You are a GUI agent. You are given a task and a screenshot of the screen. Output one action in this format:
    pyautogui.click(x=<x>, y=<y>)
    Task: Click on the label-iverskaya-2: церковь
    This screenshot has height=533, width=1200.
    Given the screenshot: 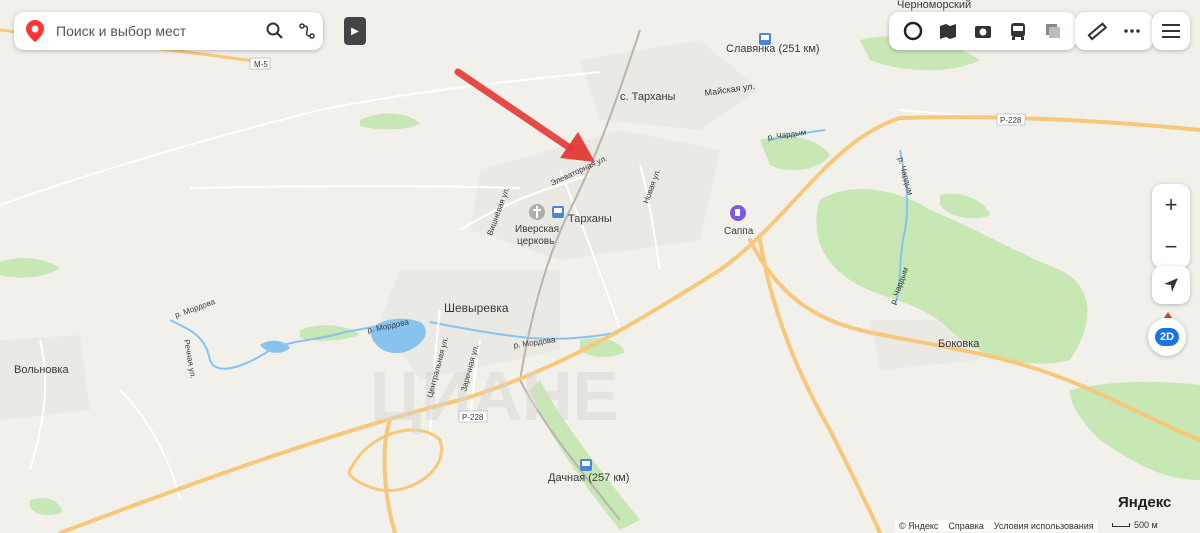 What is the action you would take?
    pyautogui.click(x=535, y=241)
    